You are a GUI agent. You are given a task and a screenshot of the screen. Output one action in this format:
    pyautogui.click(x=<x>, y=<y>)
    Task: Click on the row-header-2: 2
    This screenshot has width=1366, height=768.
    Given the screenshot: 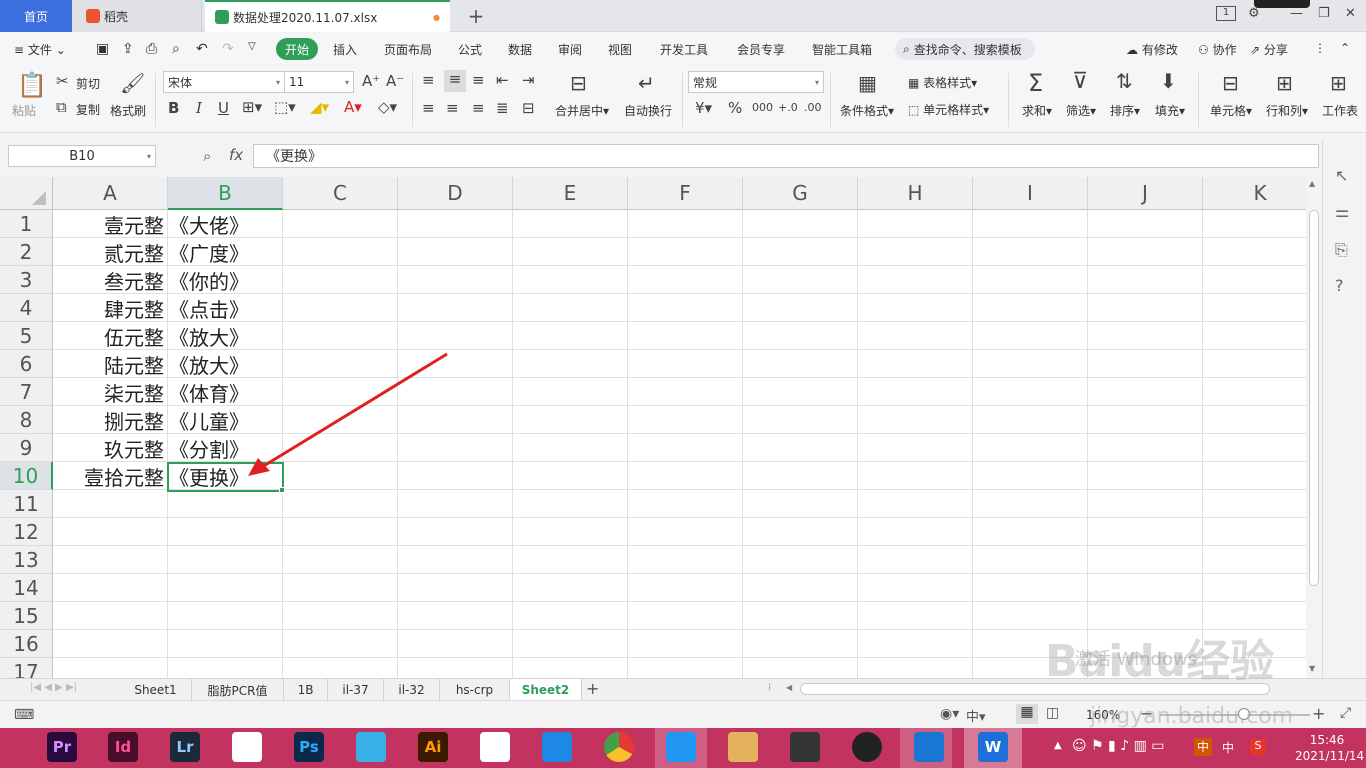 What is the action you would take?
    pyautogui.click(x=26, y=252)
    